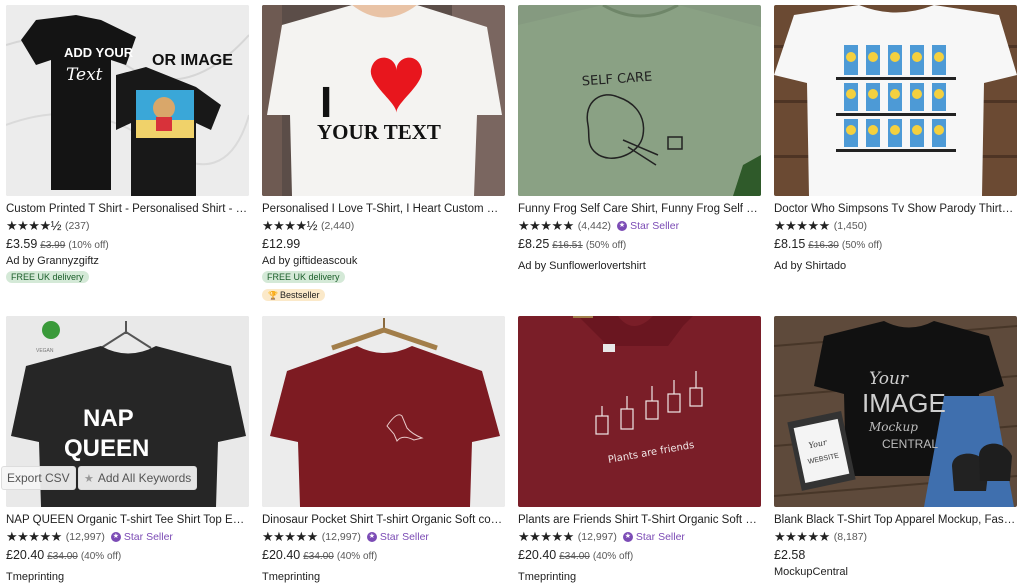 This screenshot has height=587, width=1024. I want to click on price: £12.99, so click(281, 244).